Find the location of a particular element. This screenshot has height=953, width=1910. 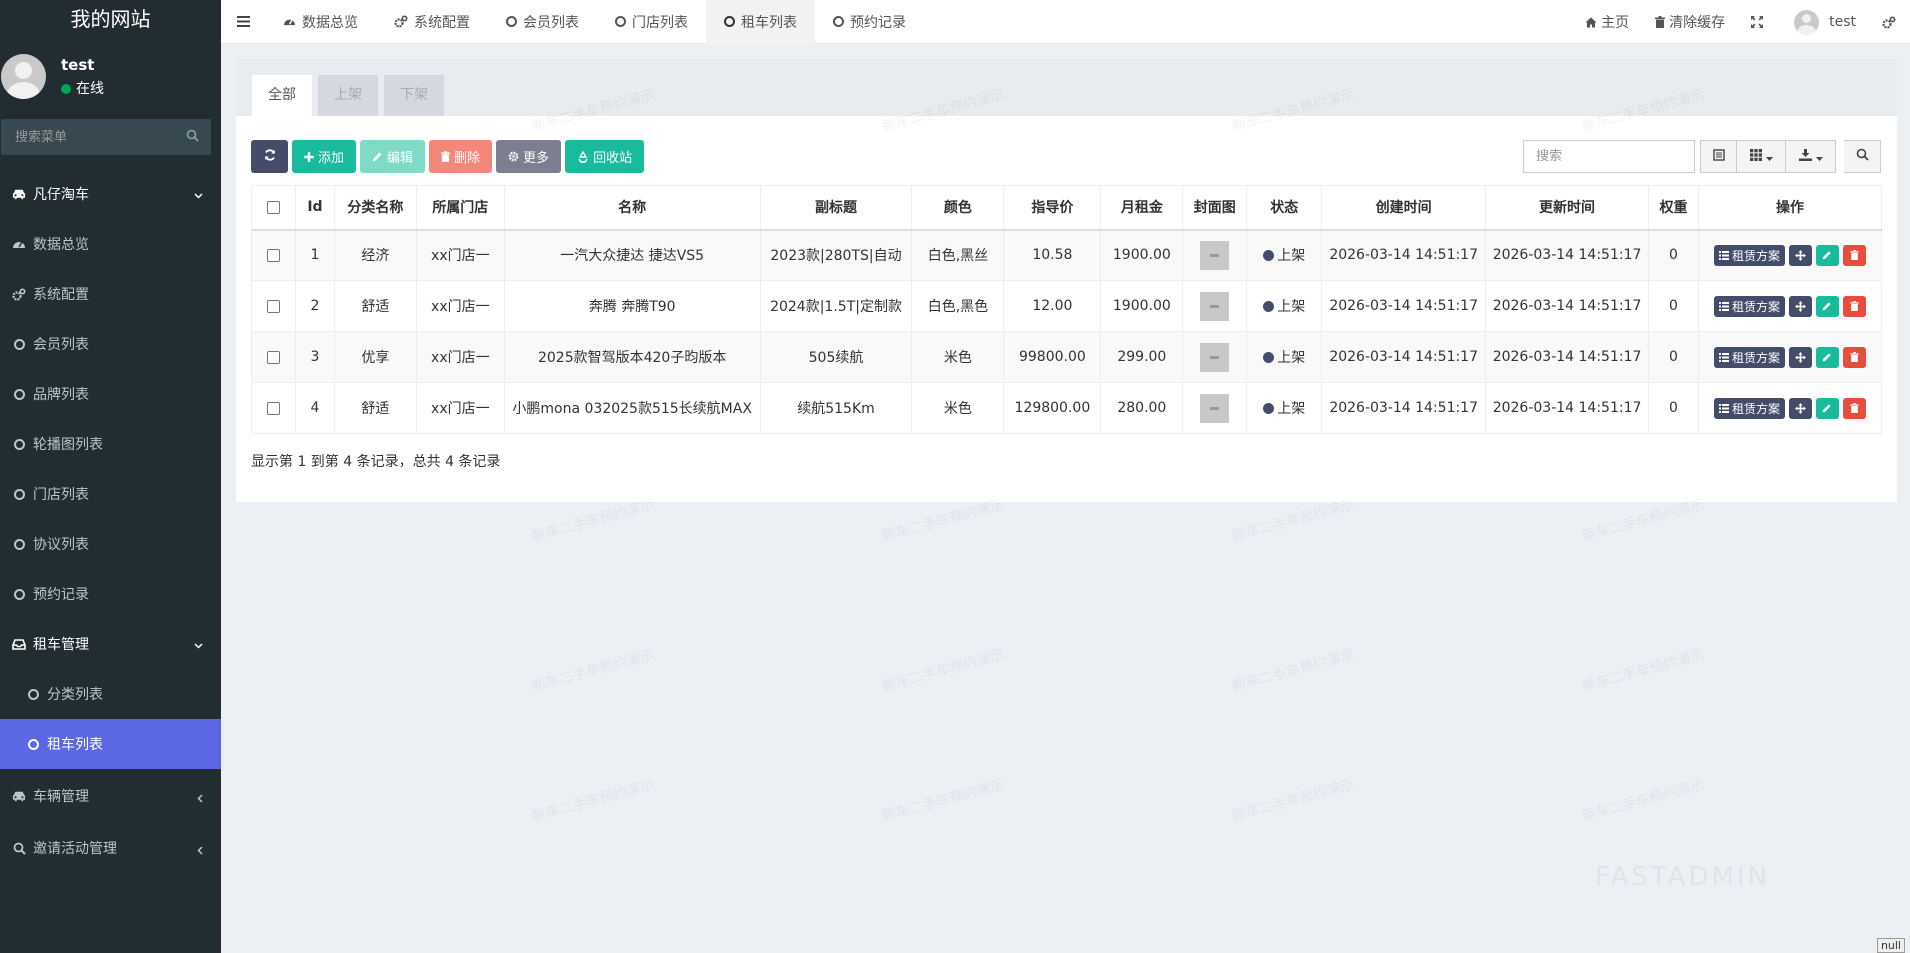

sidebar-item-brands: 品牌列表 is located at coordinates (110, 394).